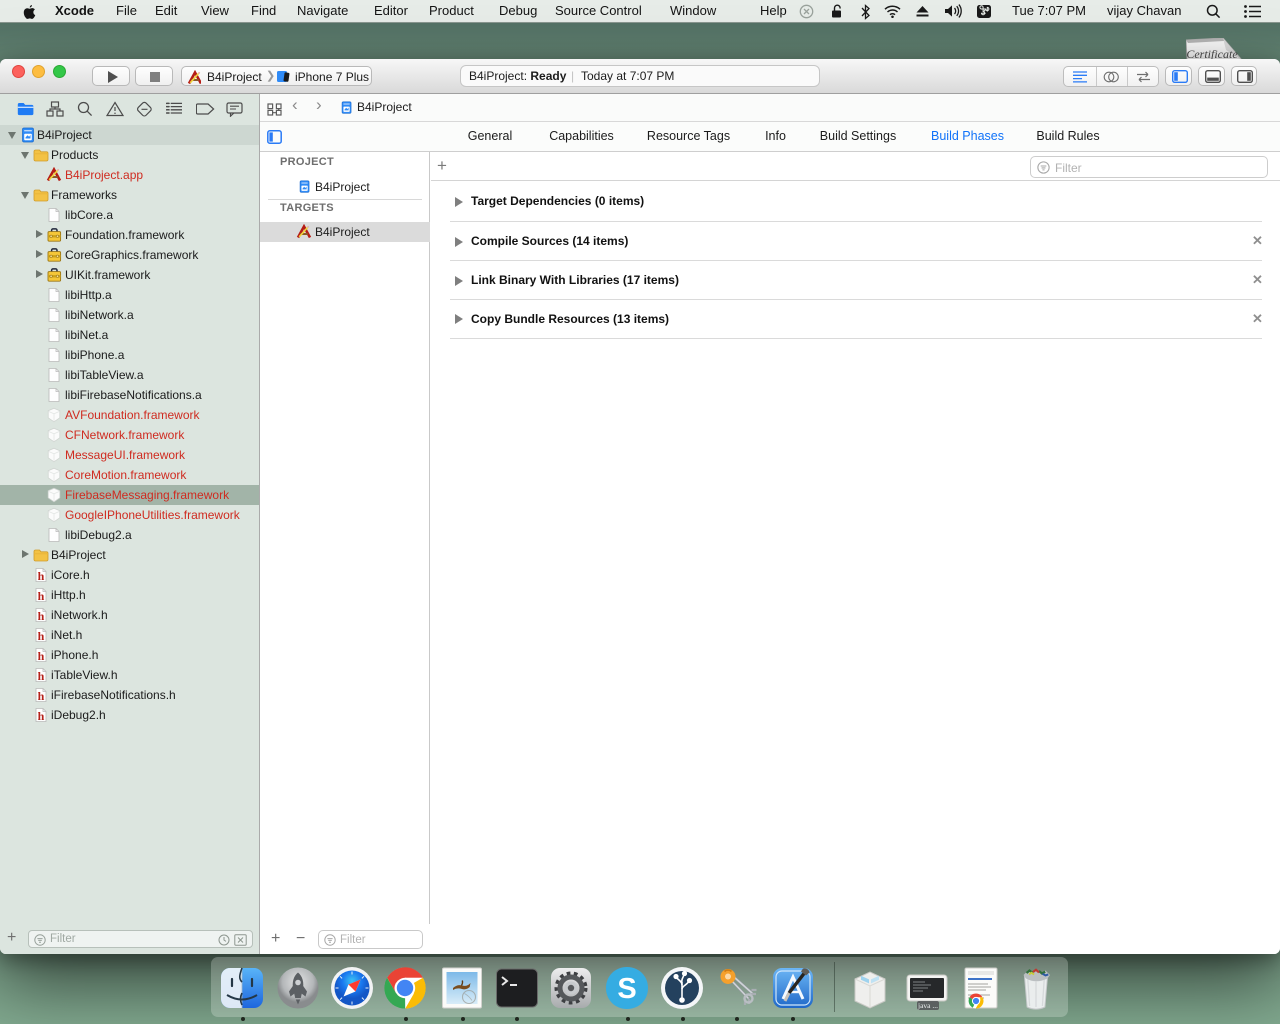  Describe the element at coordinates (626, 989) in the screenshot. I see `svg-text: S` at that location.